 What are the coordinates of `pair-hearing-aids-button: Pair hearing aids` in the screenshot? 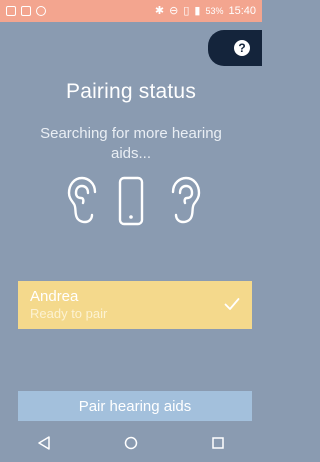 It's located at (135, 406).